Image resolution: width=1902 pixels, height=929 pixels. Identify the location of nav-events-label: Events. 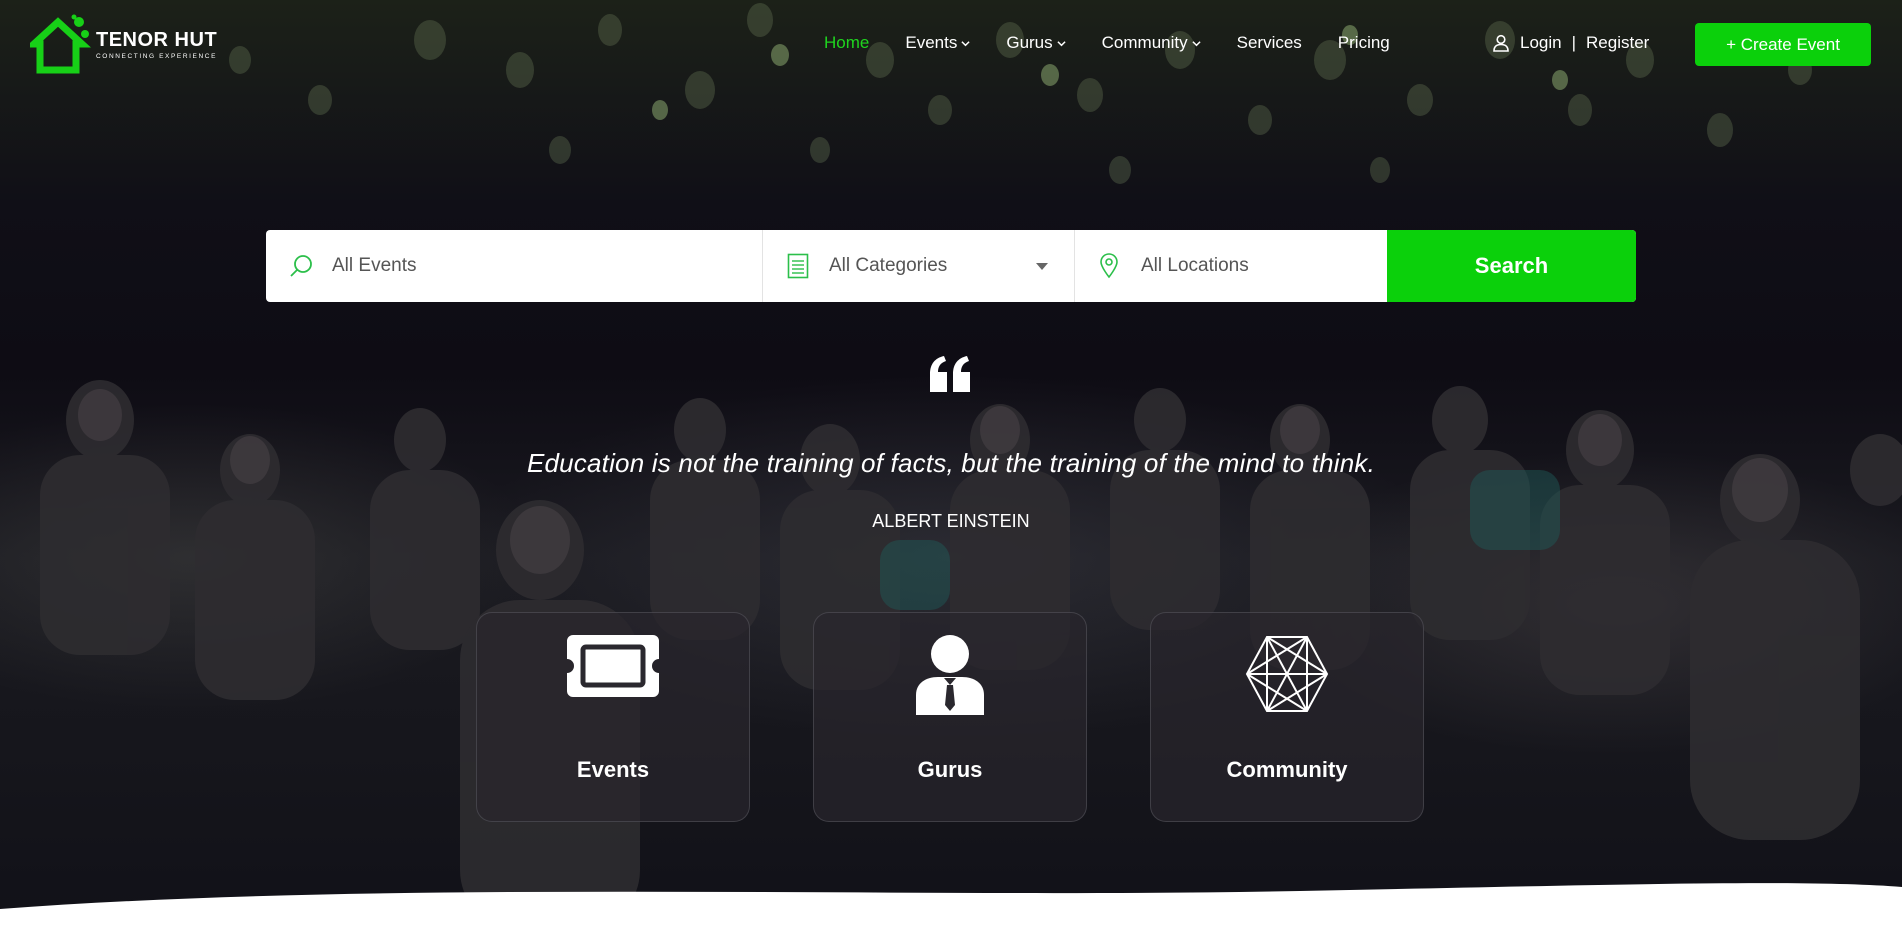
(931, 42).